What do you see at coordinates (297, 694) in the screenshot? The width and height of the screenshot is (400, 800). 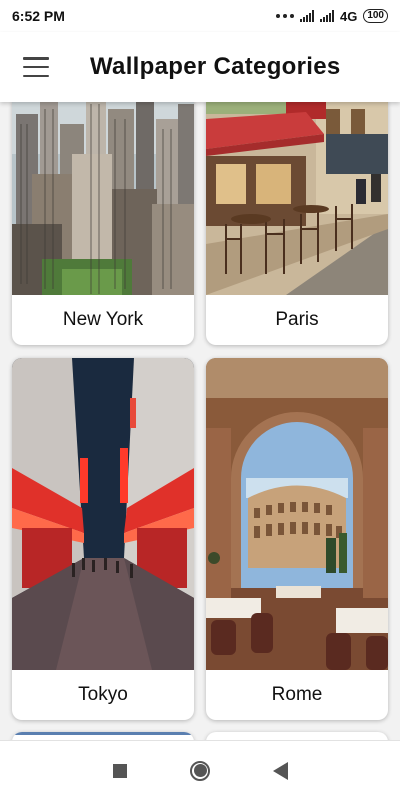 I see `category-label: Rome` at bounding box center [297, 694].